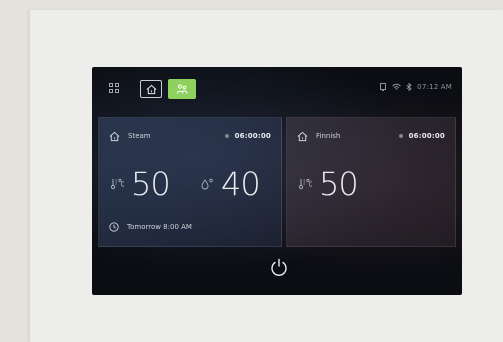 The height and width of the screenshot is (342, 503). Describe the element at coordinates (190, 136) in the screenshot. I see `card-header: Steam 06:00:00` at that location.